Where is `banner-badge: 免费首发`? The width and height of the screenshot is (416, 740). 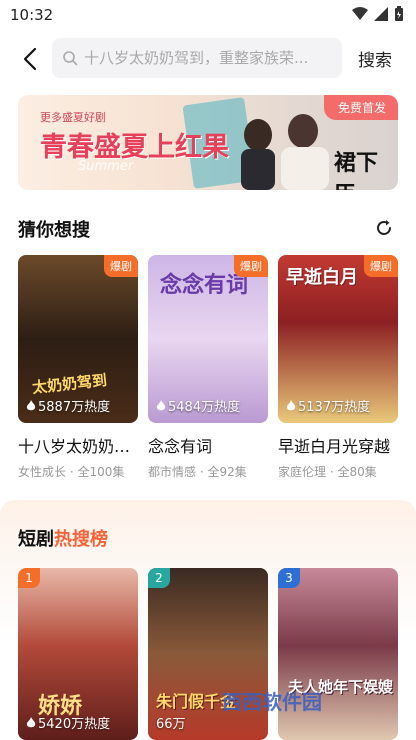
banner-badge: 免费首发 is located at coordinates (360, 107).